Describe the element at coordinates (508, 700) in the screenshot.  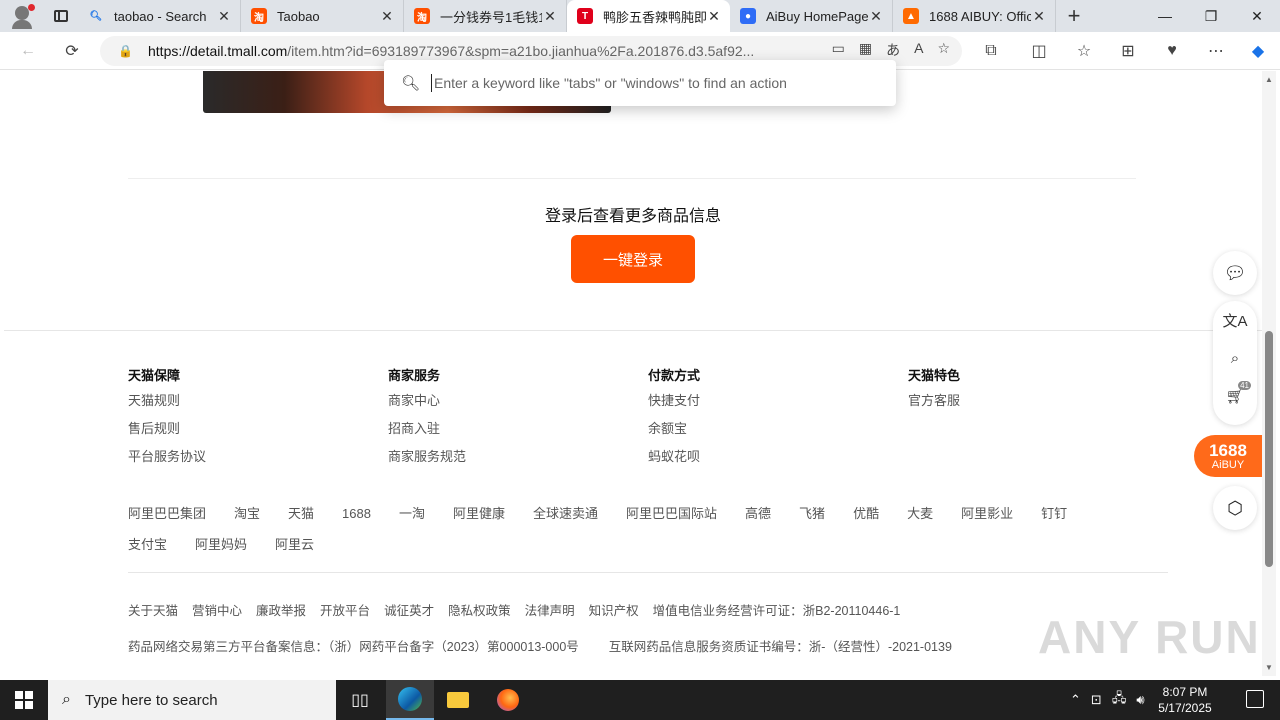
I see `firefox-icon` at that location.